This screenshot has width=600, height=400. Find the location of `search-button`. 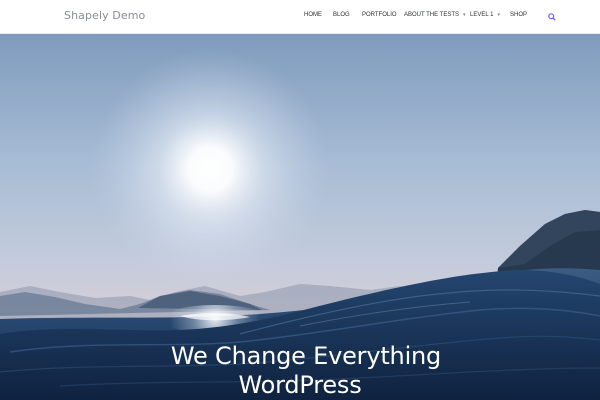

search-button is located at coordinates (552, 17).